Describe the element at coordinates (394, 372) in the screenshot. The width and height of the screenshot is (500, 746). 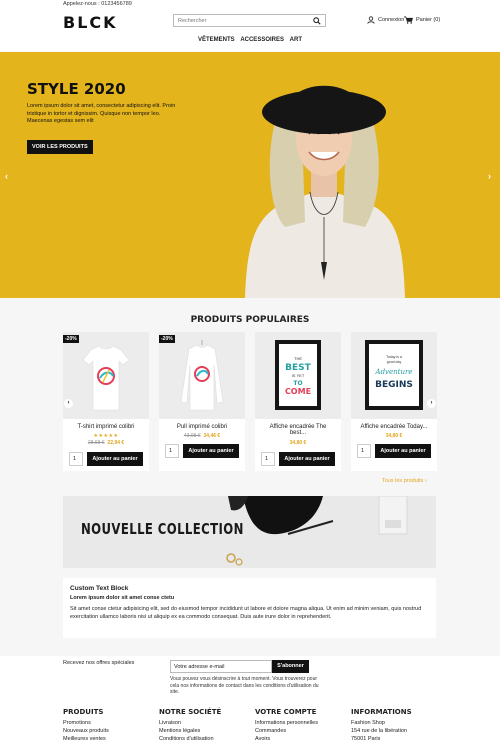
I see `poster-line: Adventure` at that location.